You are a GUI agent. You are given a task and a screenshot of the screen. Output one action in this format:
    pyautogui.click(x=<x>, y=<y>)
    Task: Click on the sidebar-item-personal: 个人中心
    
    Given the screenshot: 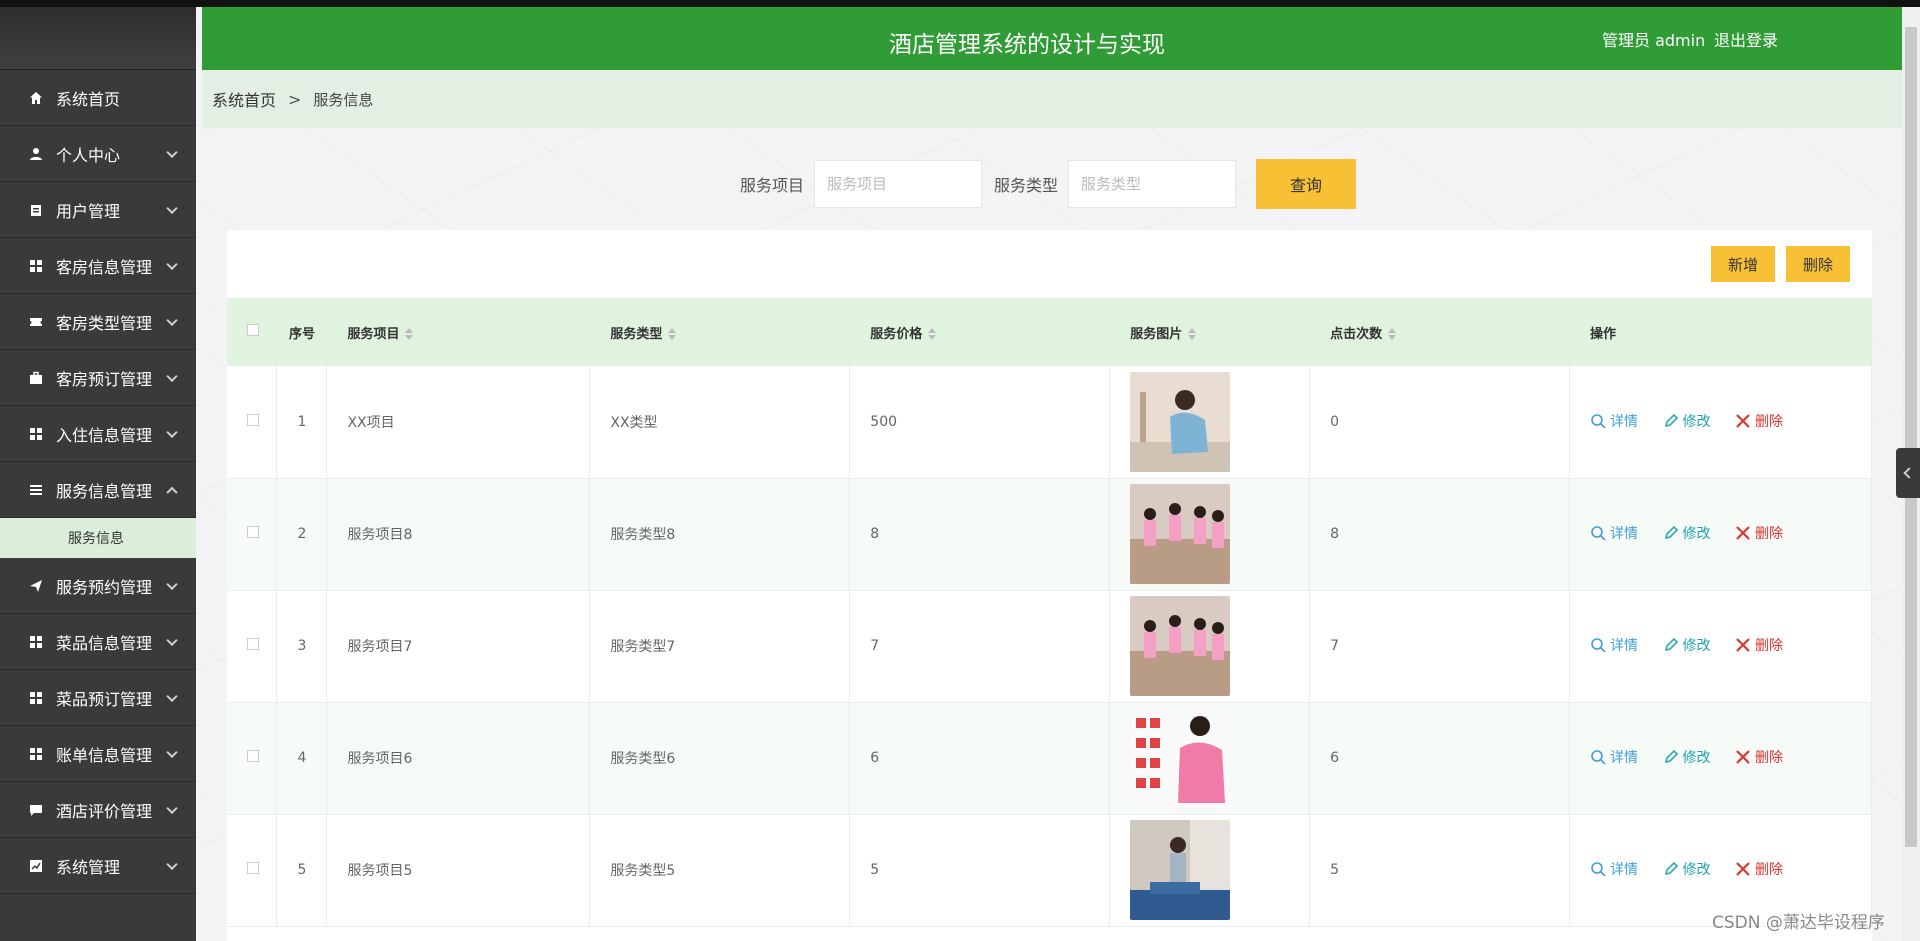 What is the action you would take?
    pyautogui.click(x=98, y=154)
    